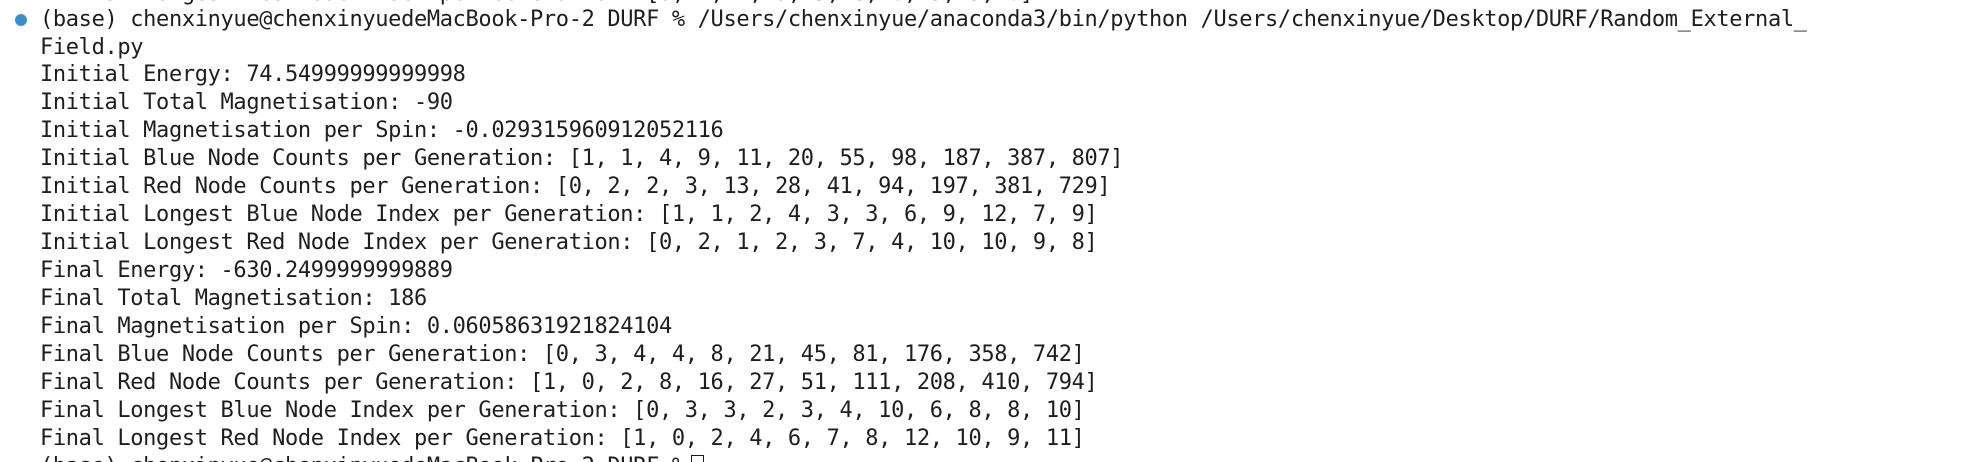 The image size is (1980, 462). What do you see at coordinates (246, 102) in the screenshot?
I see `output-line: Initial Total Magnetisation: -90` at bounding box center [246, 102].